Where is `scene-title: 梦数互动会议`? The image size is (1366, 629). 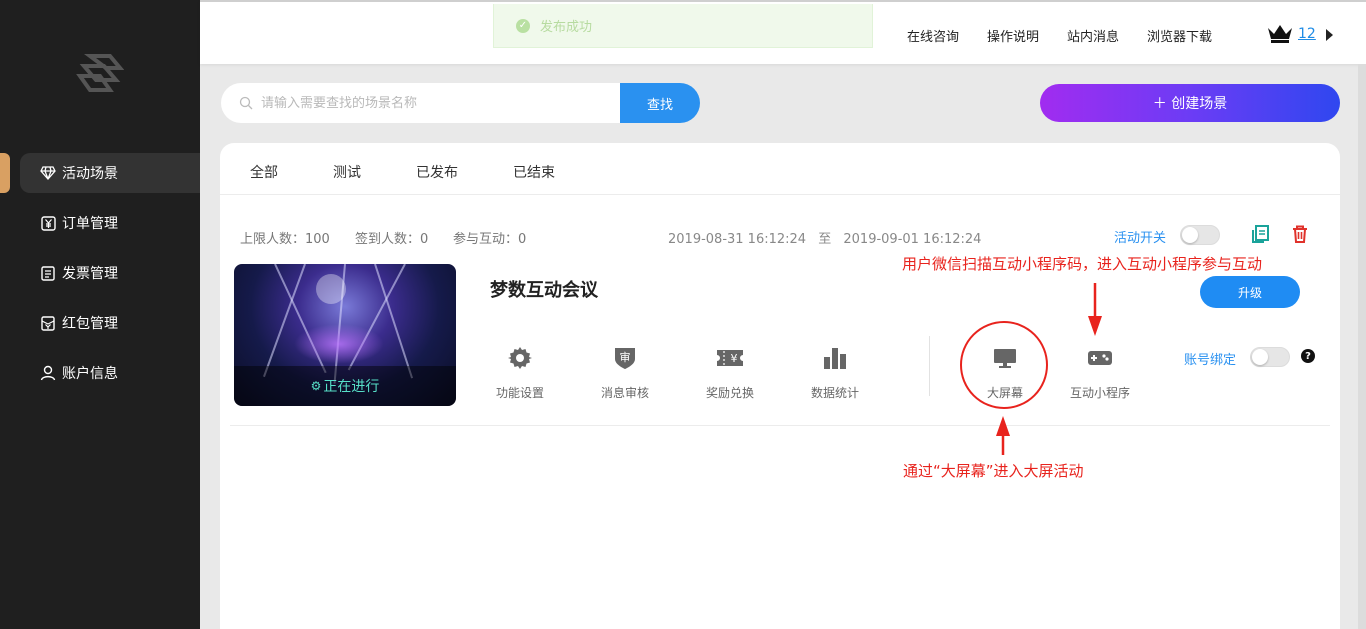
scene-title: 梦数互动会议 is located at coordinates (544, 290).